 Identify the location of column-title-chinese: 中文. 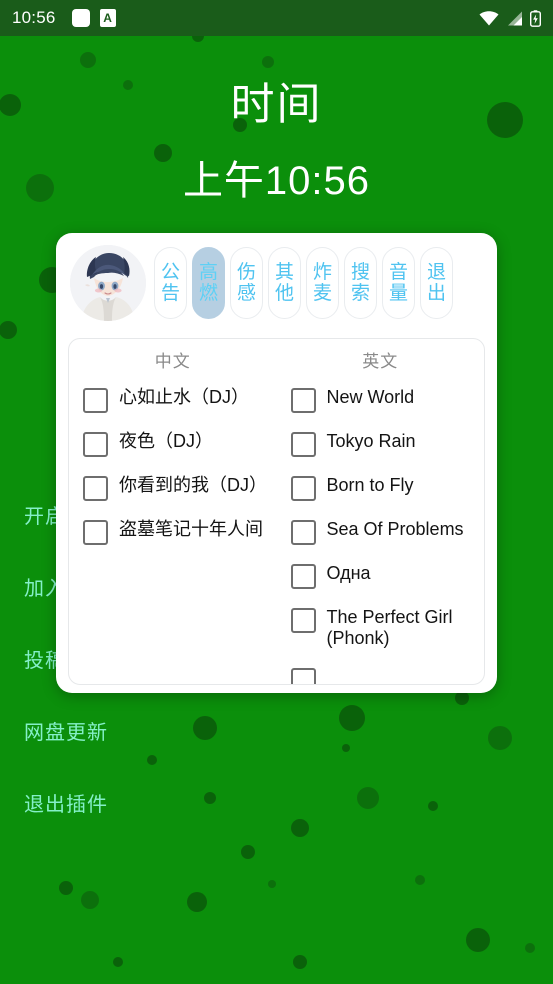
(172, 361).